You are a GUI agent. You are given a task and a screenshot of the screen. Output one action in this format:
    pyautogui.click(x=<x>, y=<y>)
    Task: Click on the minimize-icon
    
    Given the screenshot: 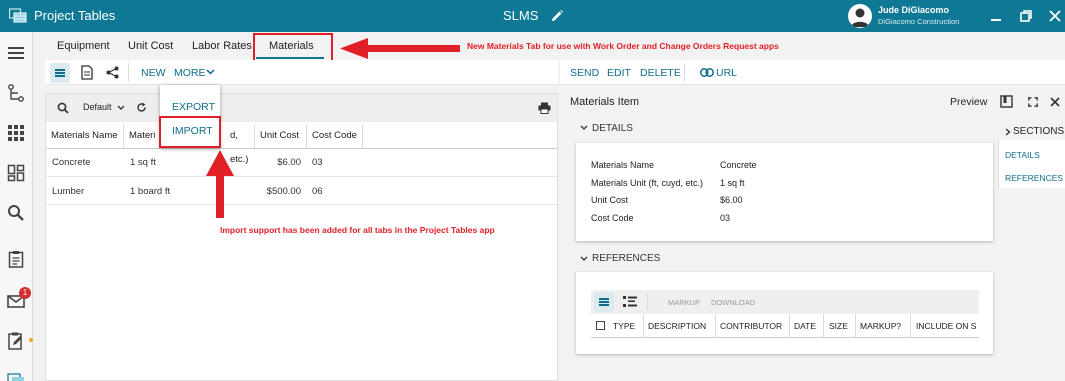 What is the action you would take?
    pyautogui.click(x=996, y=16)
    